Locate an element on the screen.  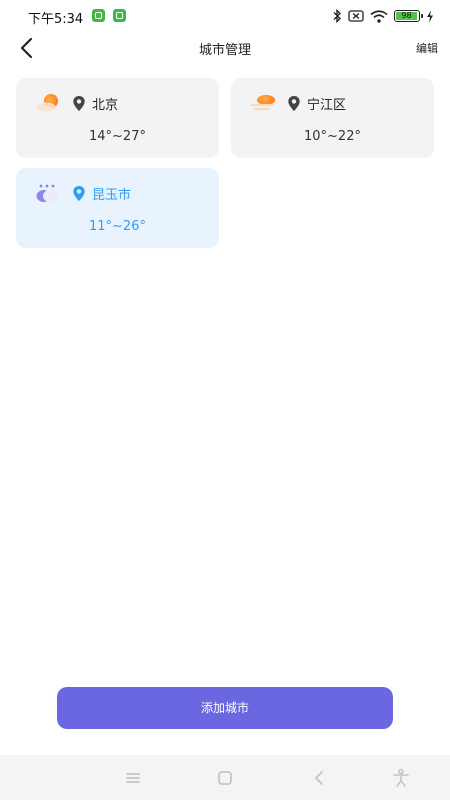
no-sim-icon is located at coordinates (356, 16).